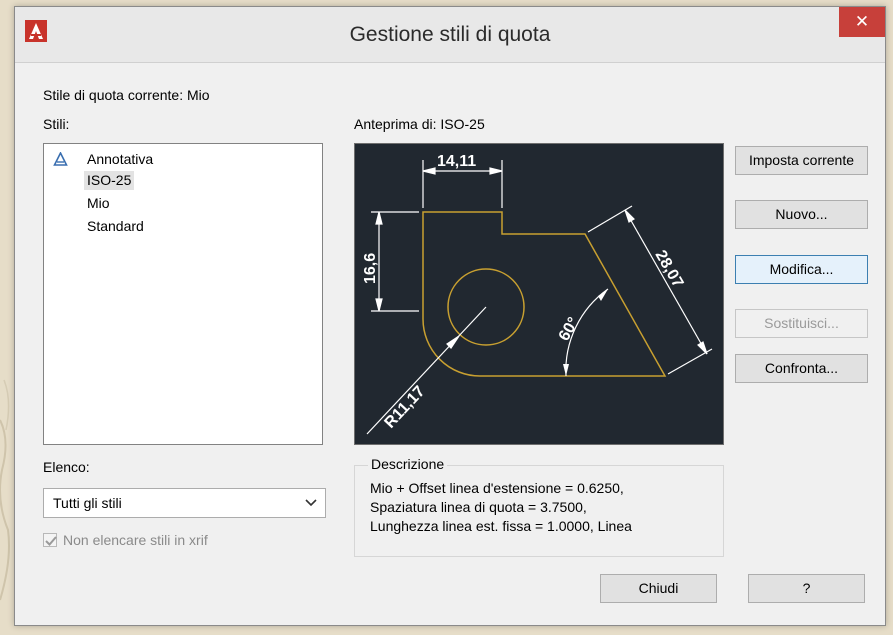  Describe the element at coordinates (183, 294) in the screenshot. I see `styles-list: Annotativa ISO-25 Mio Standard` at that location.